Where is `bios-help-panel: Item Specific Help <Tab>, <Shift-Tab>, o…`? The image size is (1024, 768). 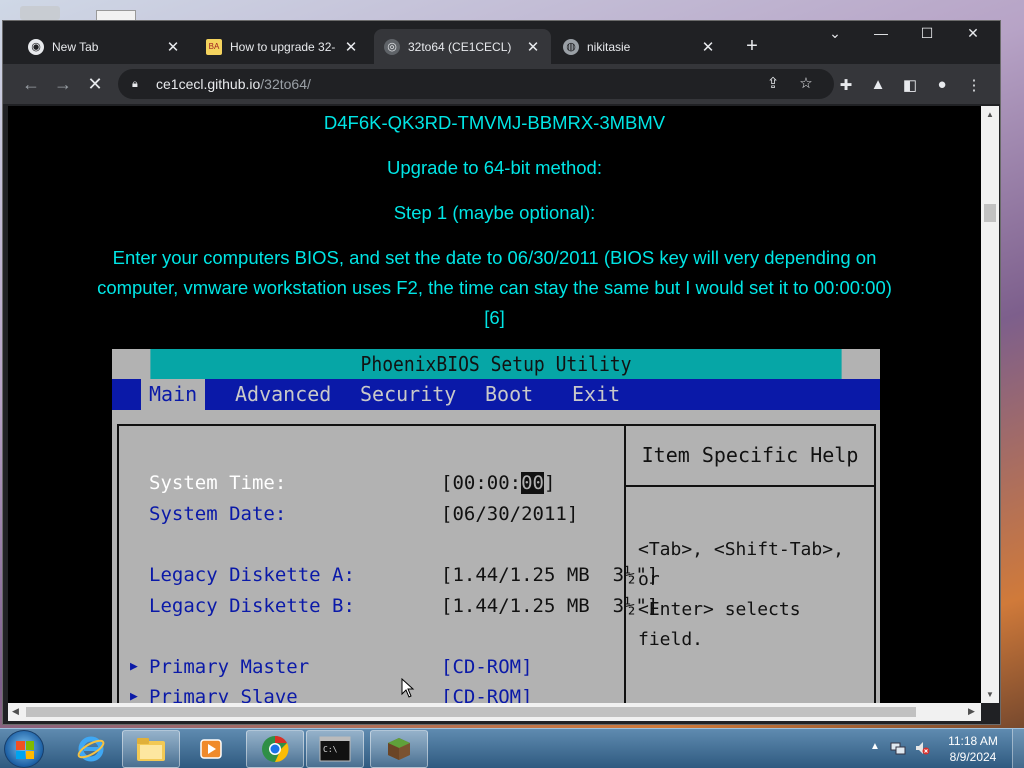
bios-help-panel: Item Specific Help <Tab>, <Shift-Tab>, o… is located at coordinates (751, 563).